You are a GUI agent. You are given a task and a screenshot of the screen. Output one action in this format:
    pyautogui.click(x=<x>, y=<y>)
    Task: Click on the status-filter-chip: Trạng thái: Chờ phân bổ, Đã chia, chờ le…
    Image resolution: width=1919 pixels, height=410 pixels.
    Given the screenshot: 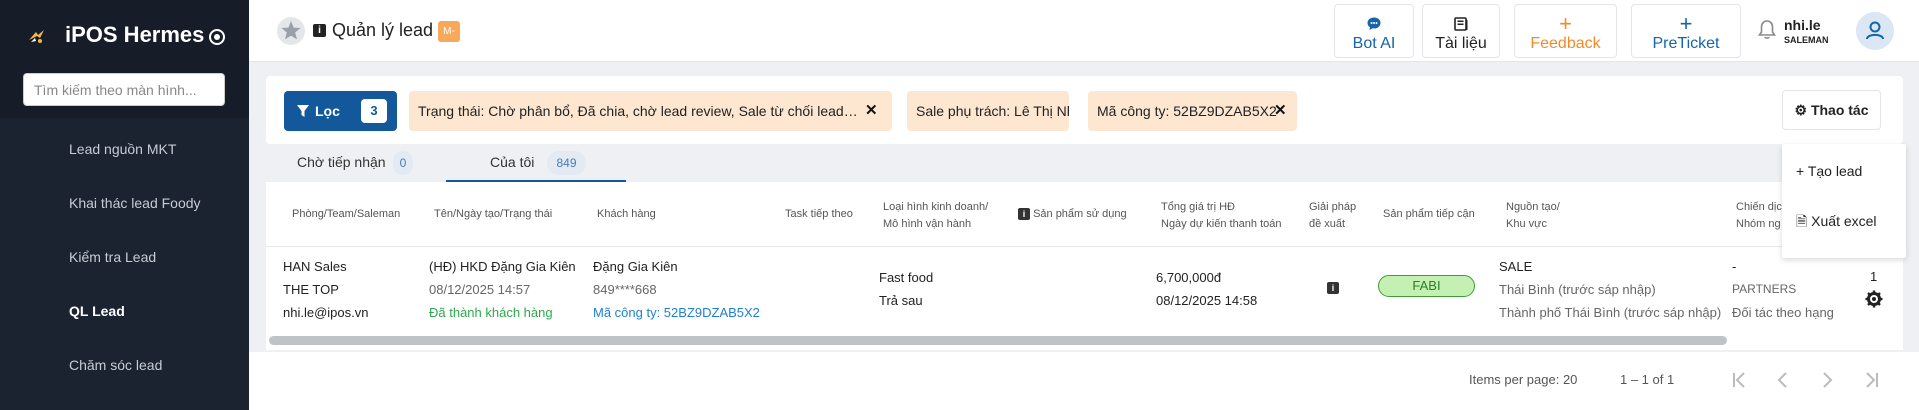 What is the action you would take?
    pyautogui.click(x=650, y=111)
    